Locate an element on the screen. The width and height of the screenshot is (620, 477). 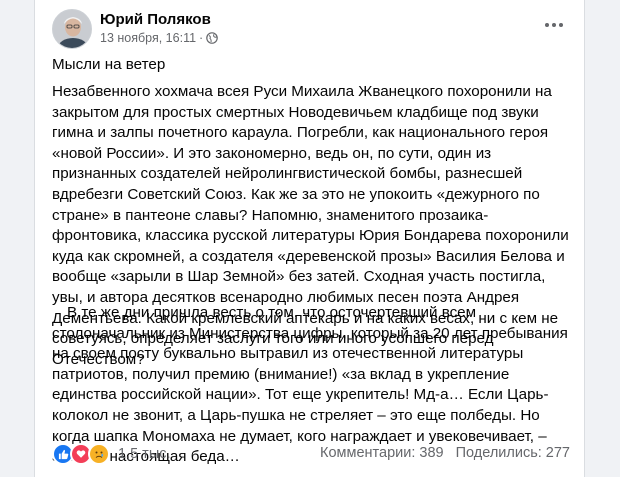
comments-count: Комментарии: 389 is located at coordinates (382, 453).